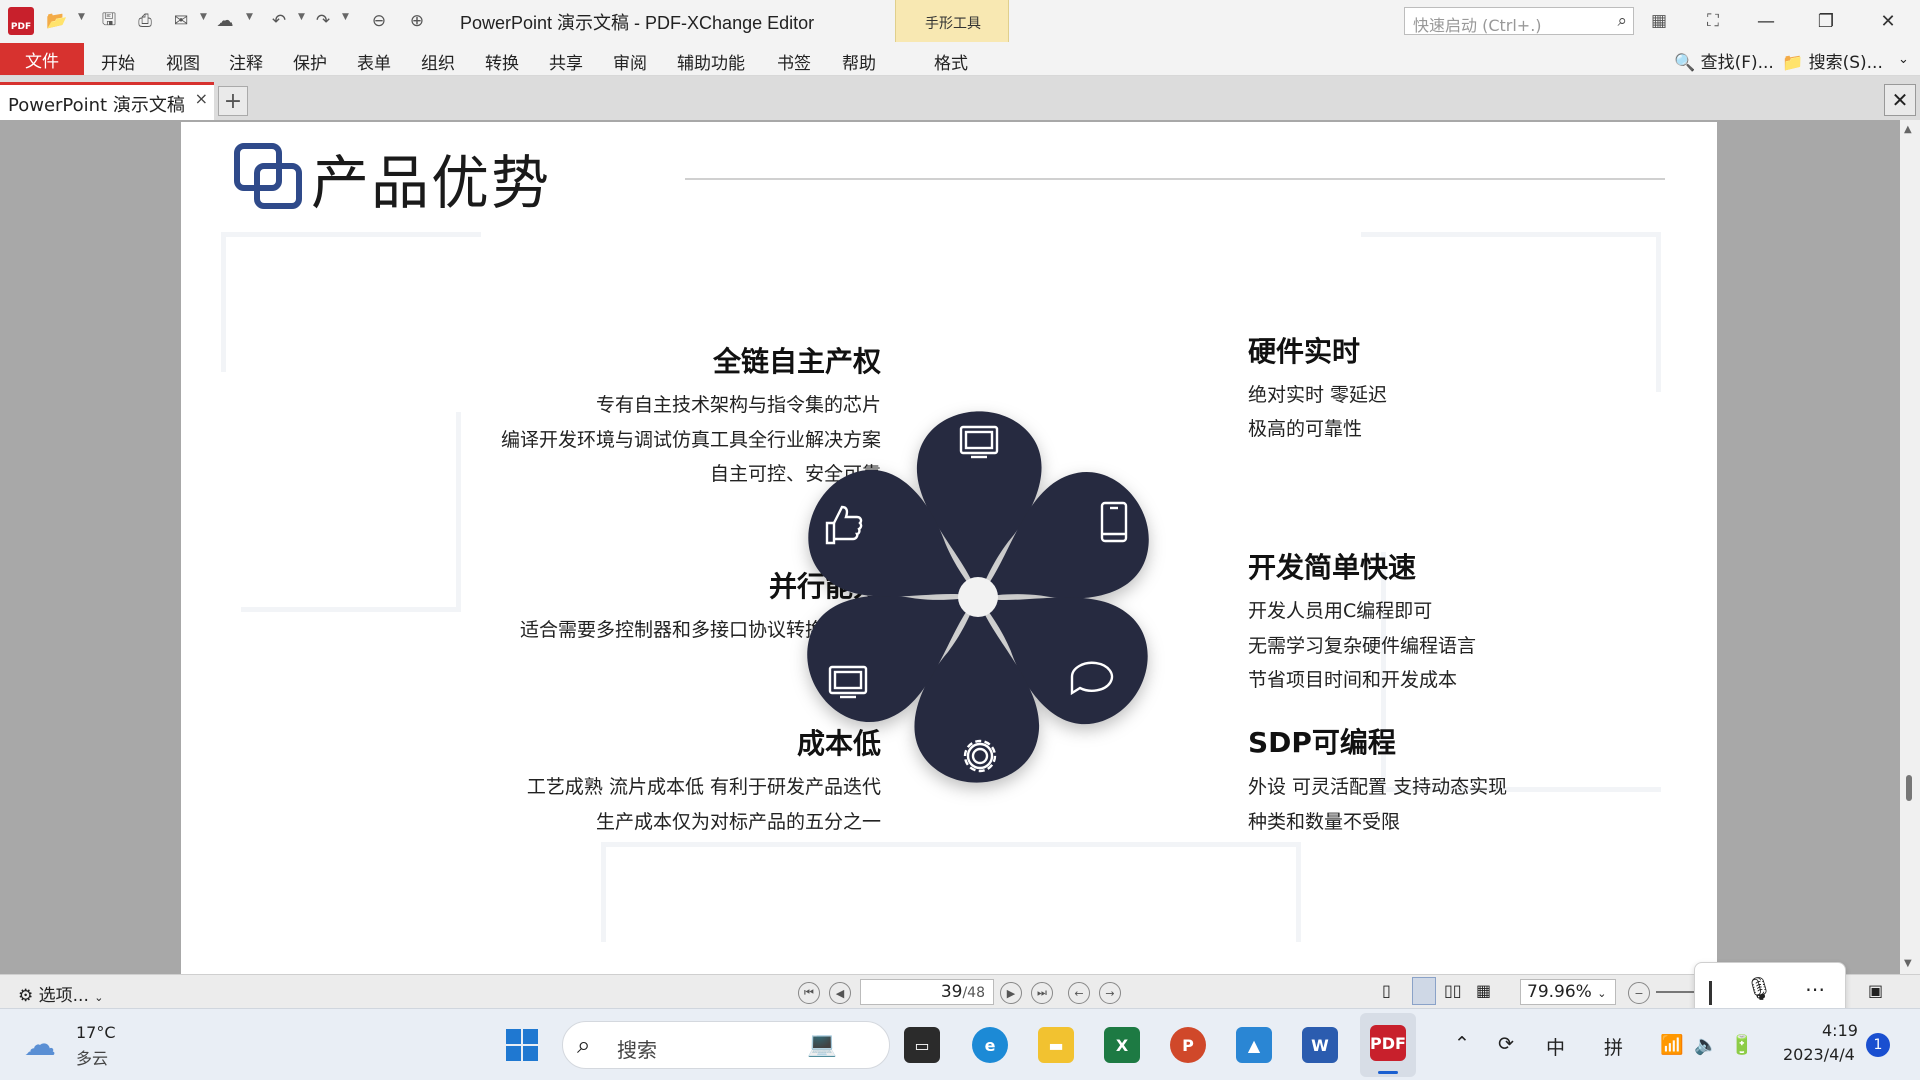 This screenshot has width=1920, height=1080. Describe the element at coordinates (1659, 21) in the screenshot. I see `ui-options-icon: ▦` at that location.